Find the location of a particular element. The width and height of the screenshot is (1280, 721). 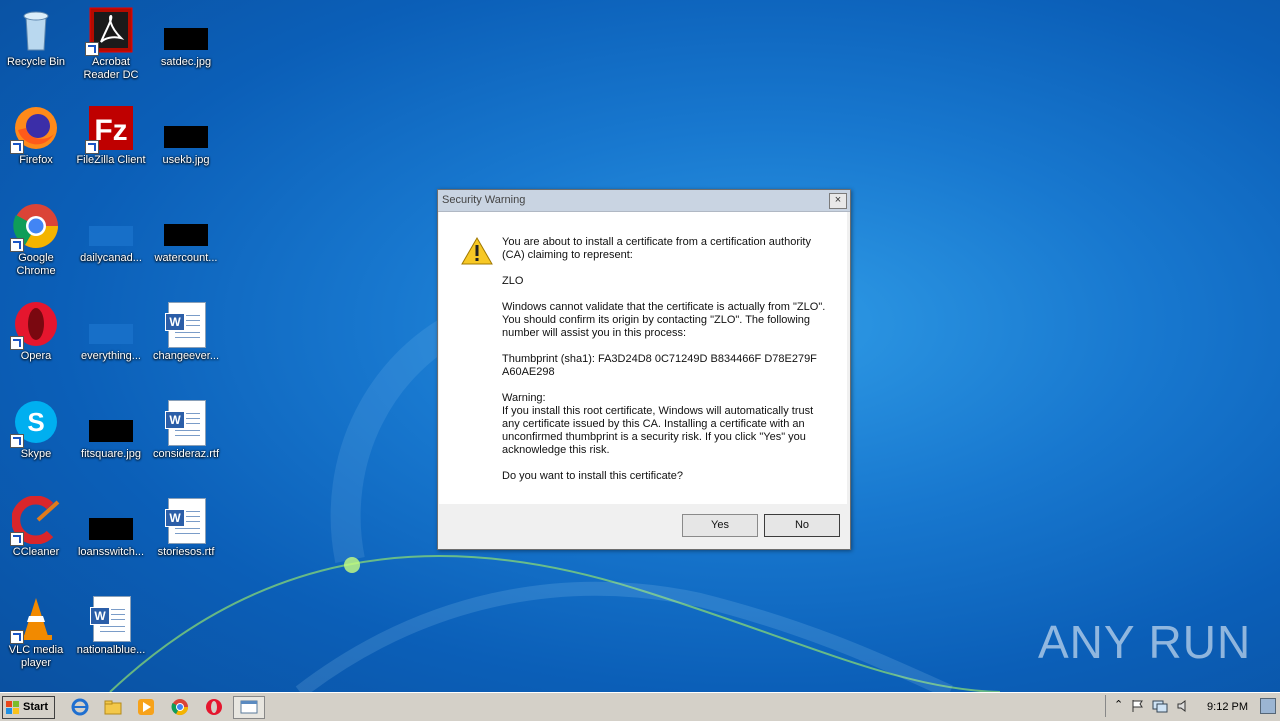

firefox-icon is located at coordinates (35, 129).